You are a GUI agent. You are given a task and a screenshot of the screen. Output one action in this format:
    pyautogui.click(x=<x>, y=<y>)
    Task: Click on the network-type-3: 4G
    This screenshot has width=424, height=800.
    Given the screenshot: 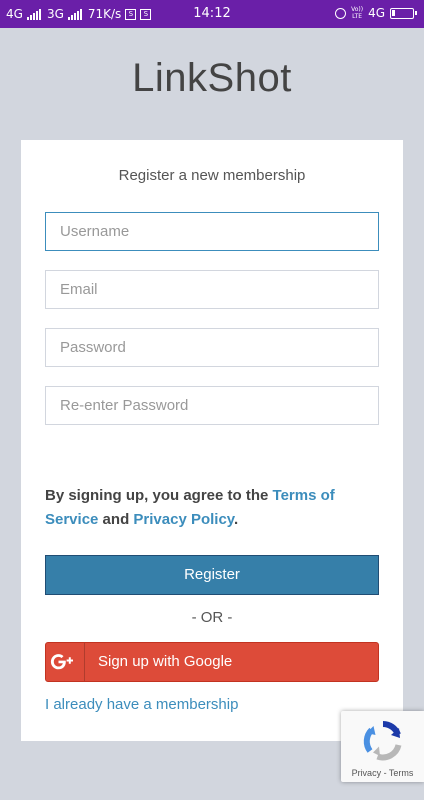 What is the action you would take?
    pyautogui.click(x=376, y=13)
    